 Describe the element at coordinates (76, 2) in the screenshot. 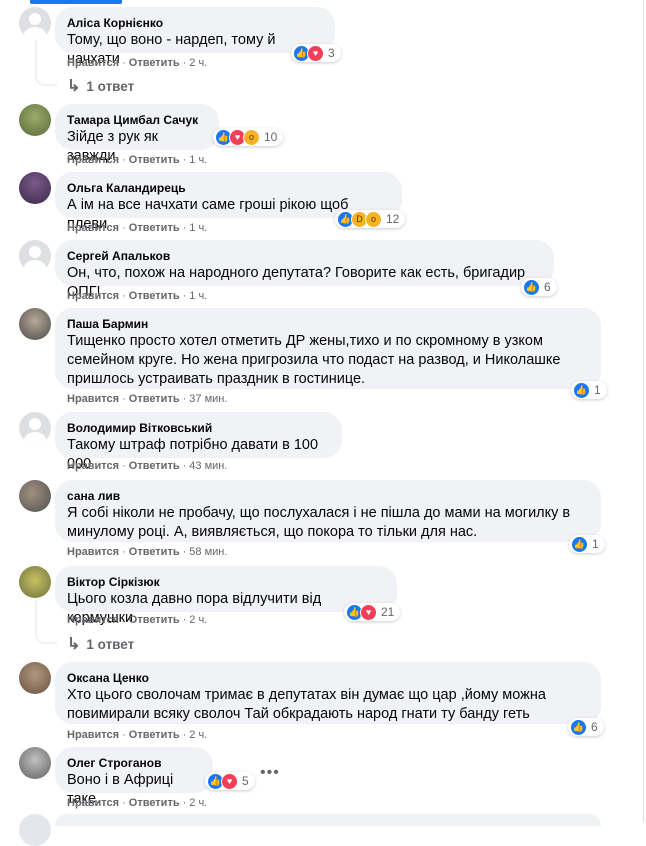

I see `active-tab-indicator` at that location.